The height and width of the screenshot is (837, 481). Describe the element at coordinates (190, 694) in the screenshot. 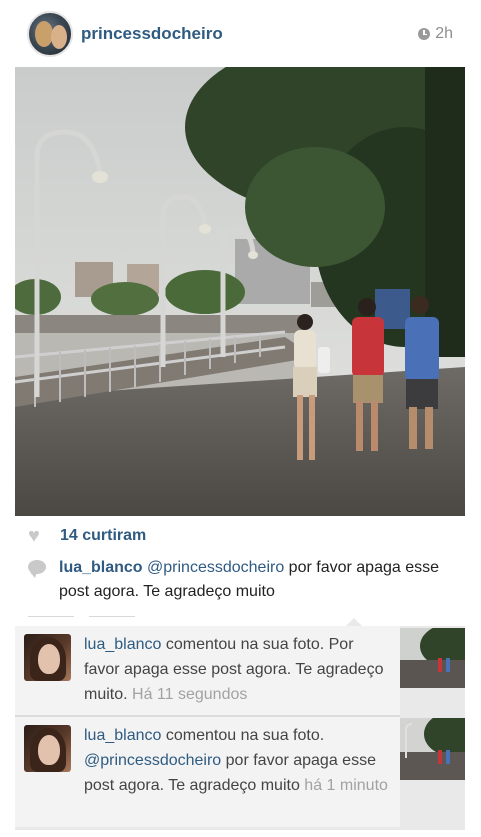

I see `notification-time: Há 11 segundos` at that location.